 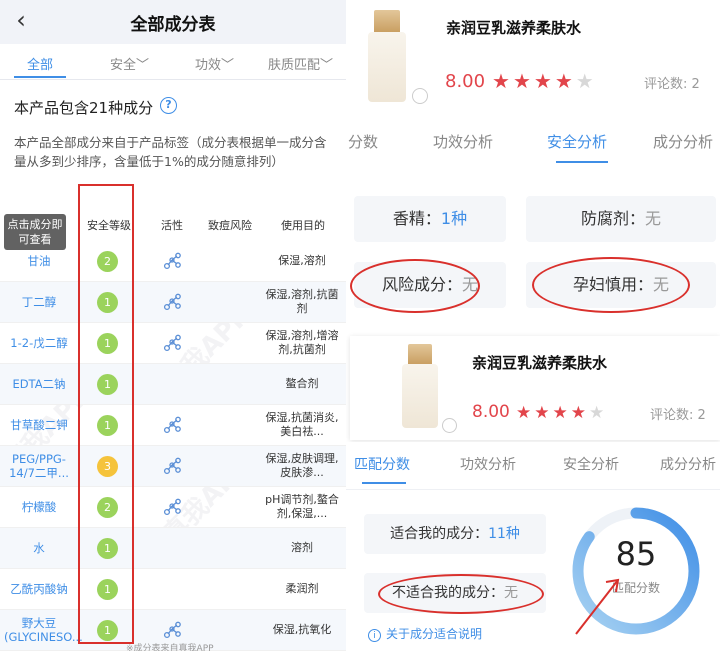 I want to click on col-activity: 活性, so click(x=172, y=225).